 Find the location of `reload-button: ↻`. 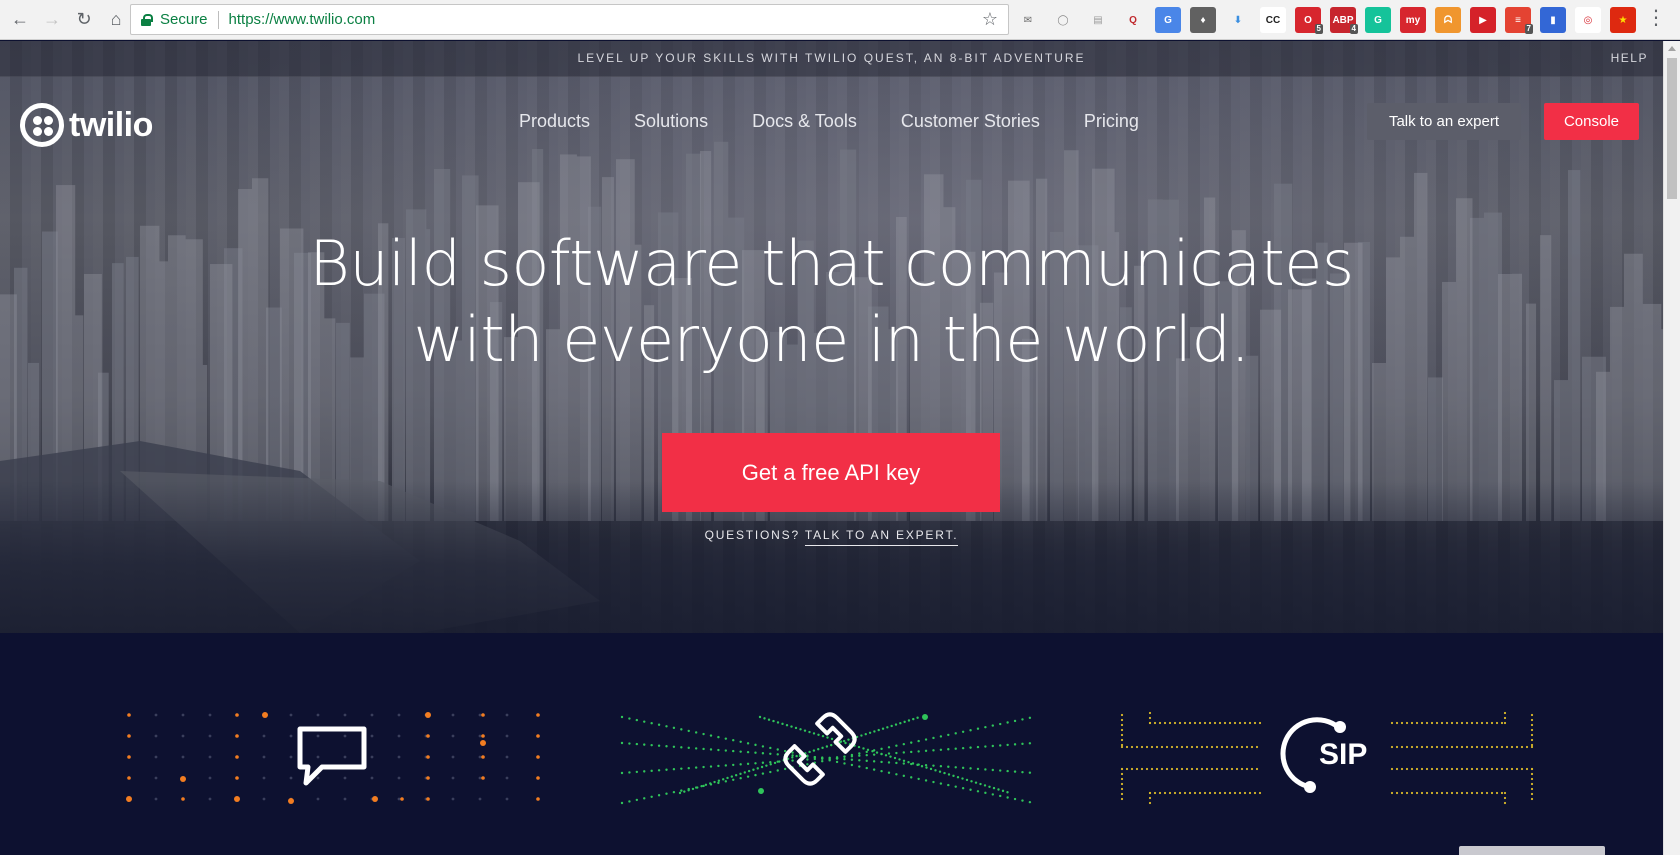

reload-button: ↻ is located at coordinates (84, 20).